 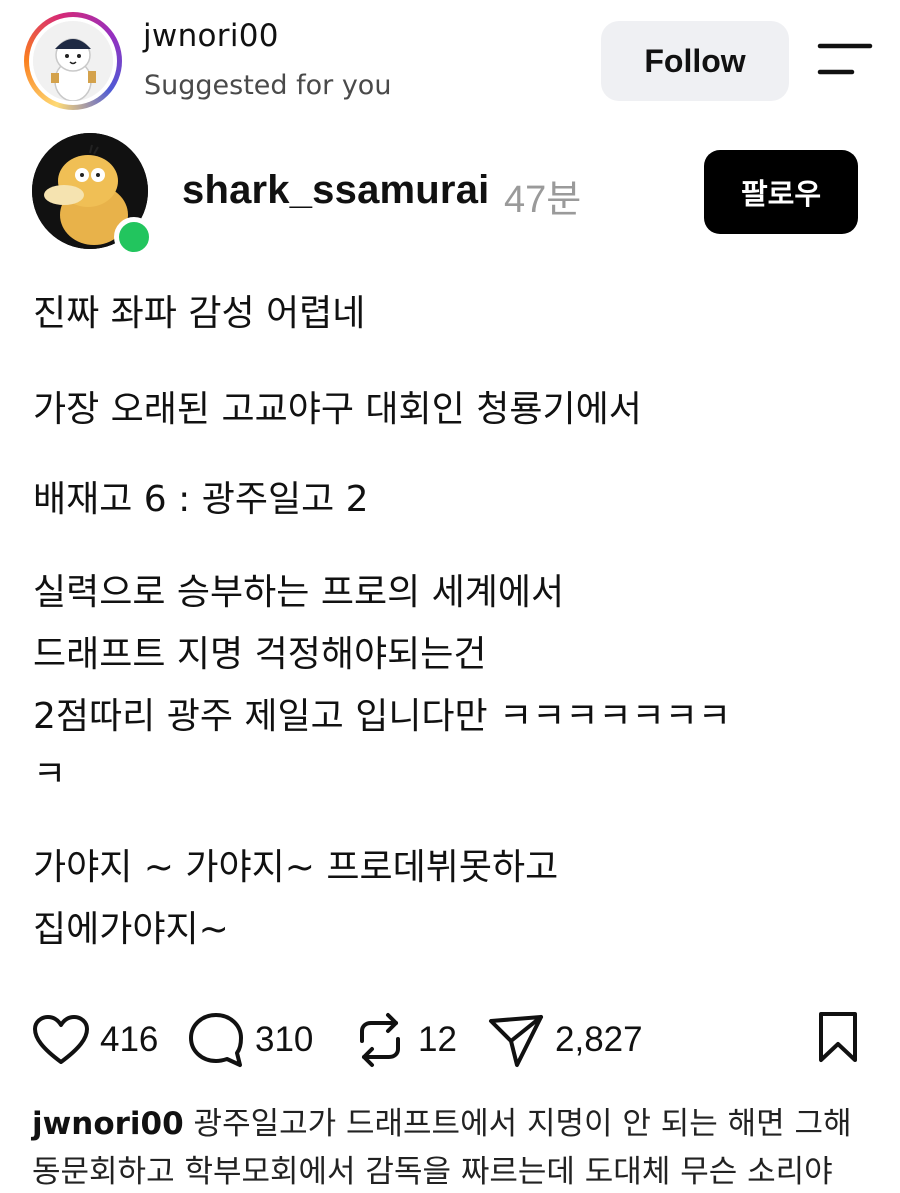 I want to click on post-text-line: 배재고 6 : 광주일고 2, so click(x=201, y=499).